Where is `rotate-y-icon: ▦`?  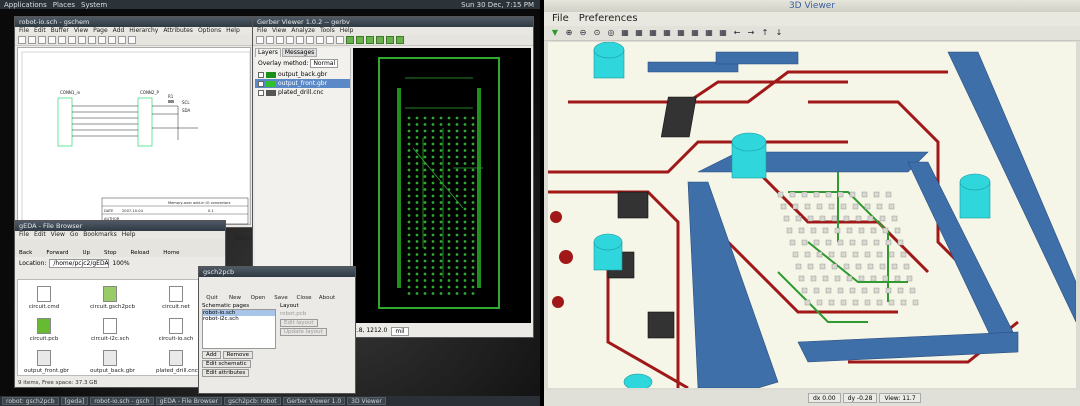
rotate-y-icon: ▦ is located at coordinates (723, 33).